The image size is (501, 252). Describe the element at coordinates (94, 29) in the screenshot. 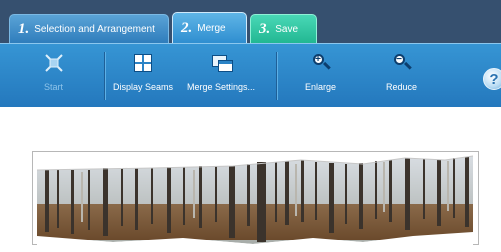

I see `tab-label: Selection and Arrangement` at that location.